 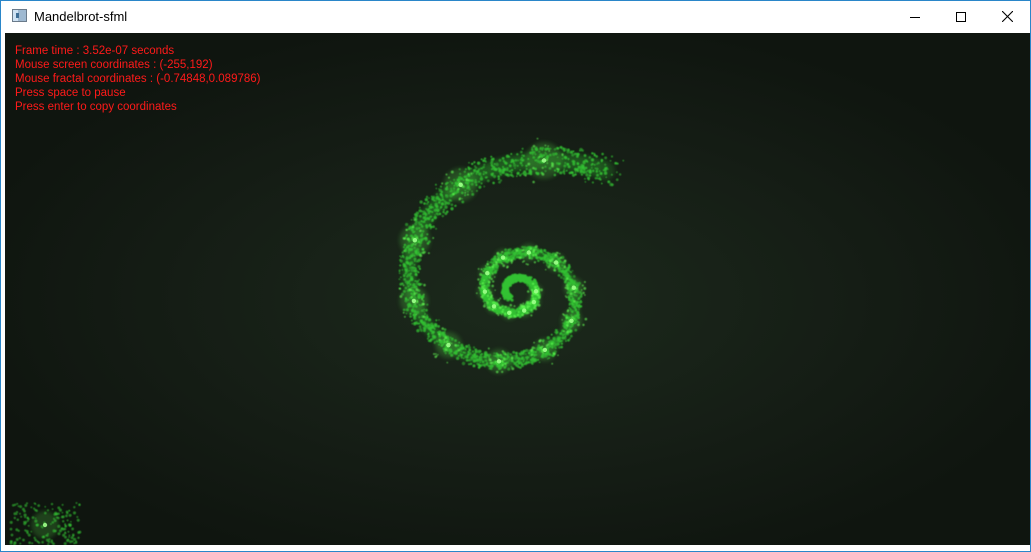 What do you see at coordinates (515, 16) in the screenshot?
I see `title-bar: Mandelbrot-sfml` at bounding box center [515, 16].